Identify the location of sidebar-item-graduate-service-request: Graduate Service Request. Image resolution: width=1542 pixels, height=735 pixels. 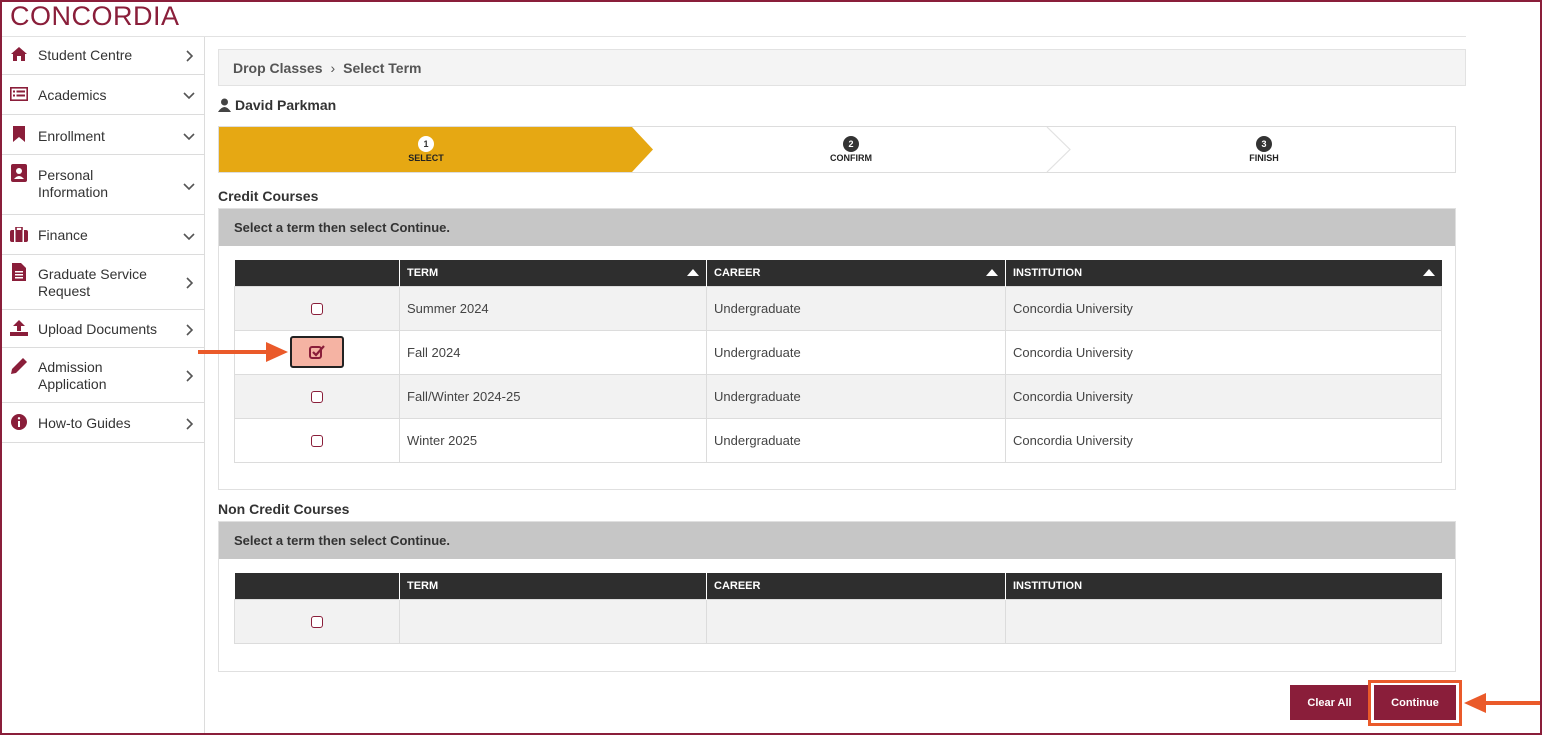
(103, 282).